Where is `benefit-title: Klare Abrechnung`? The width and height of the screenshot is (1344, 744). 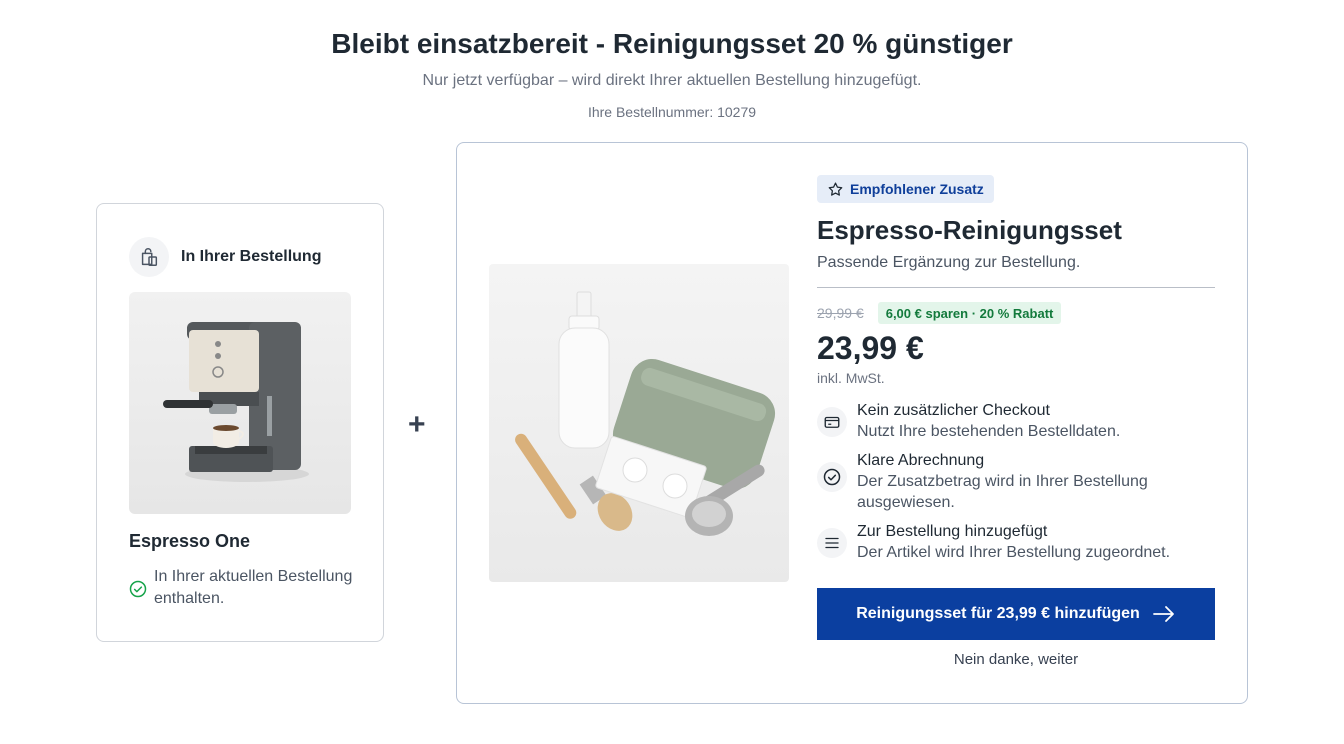
benefit-title: Klare Abrechnung is located at coordinates (921, 460).